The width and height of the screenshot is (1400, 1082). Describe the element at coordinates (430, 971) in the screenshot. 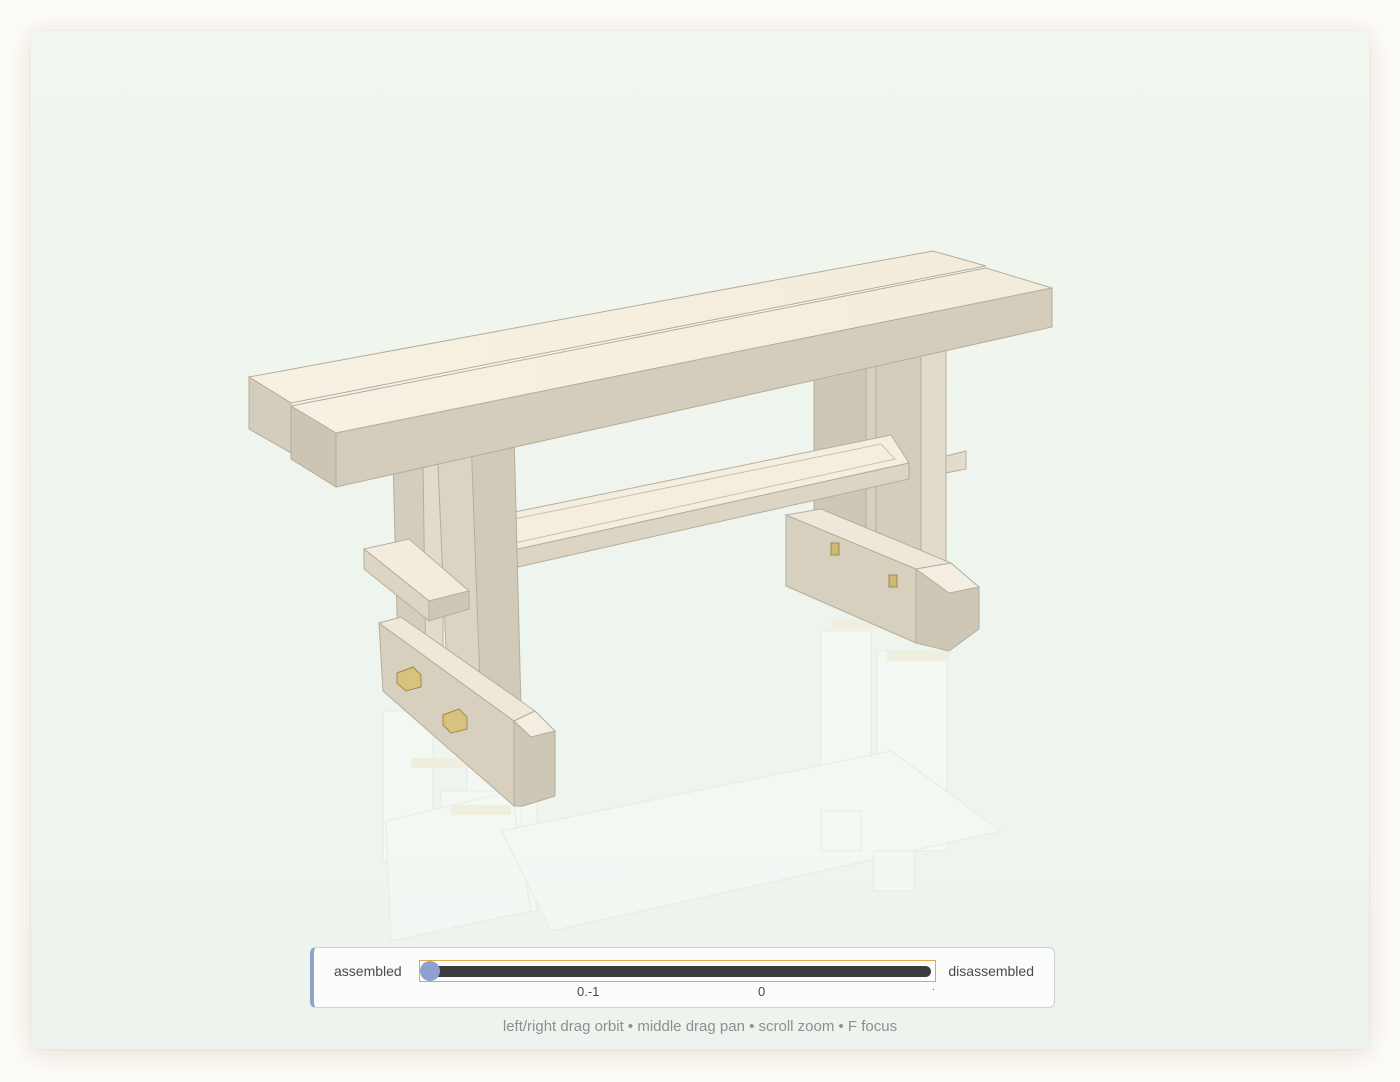

I see `slider-thumb` at that location.